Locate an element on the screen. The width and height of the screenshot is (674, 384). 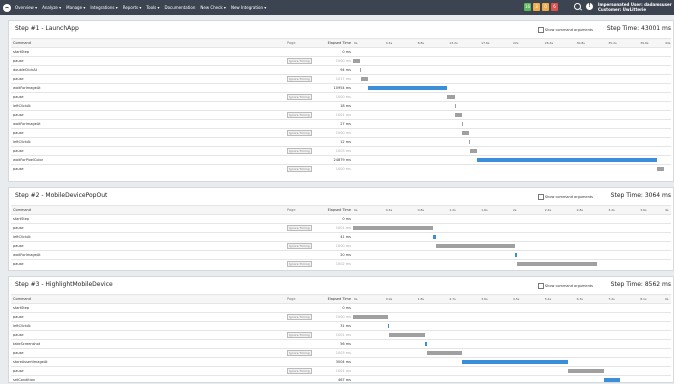
nav-new-integration: New Integration ▾ is located at coordinates (248, 7).